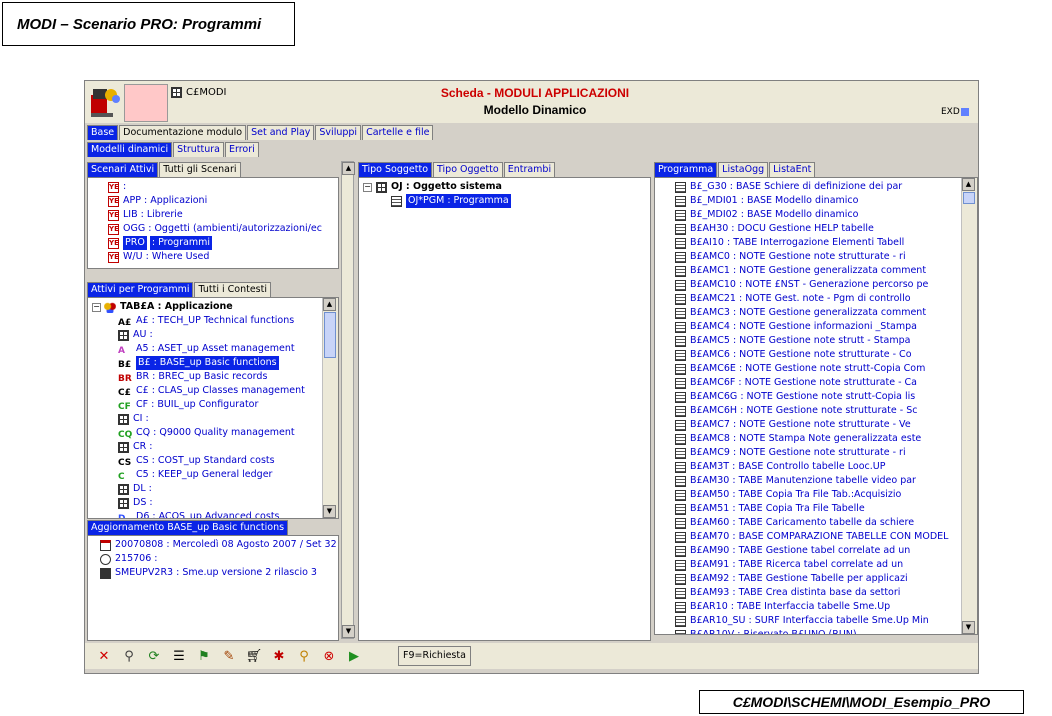  What do you see at coordinates (826, 229) in the screenshot?
I see `program-item: B£AH30 : DOCU Gestione HELP tabelle` at bounding box center [826, 229].